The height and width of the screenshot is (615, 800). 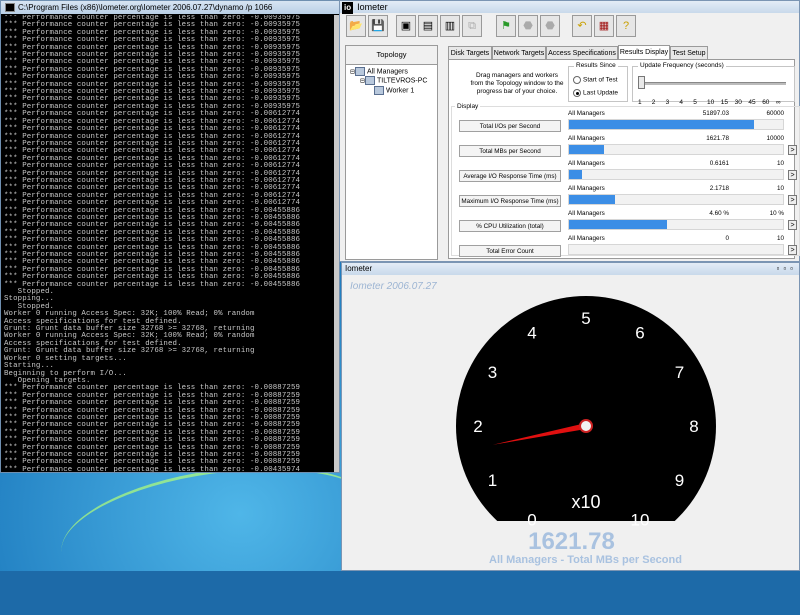 I want to click on iometer-title: Iometer, so click(x=372, y=7).